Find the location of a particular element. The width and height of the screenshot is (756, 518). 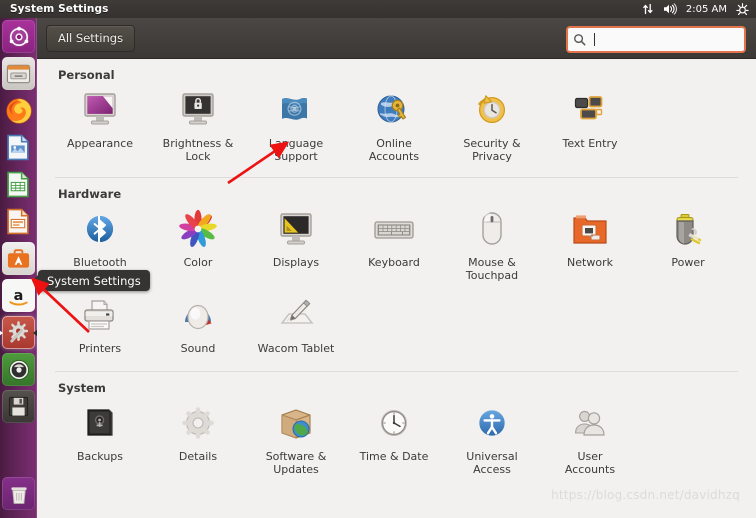

settings-item-backups: Backups is located at coordinates (100, 440).